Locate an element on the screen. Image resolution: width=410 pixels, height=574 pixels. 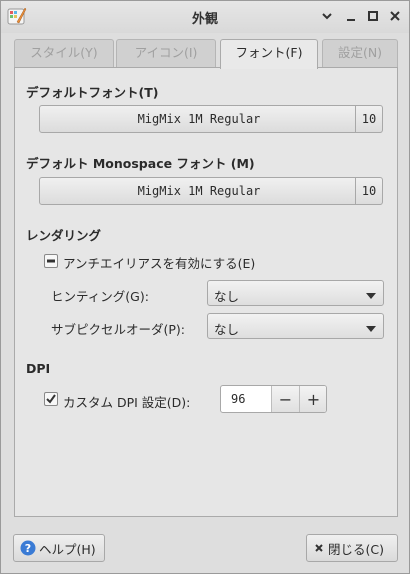
hinting-combo: なし is located at coordinates (295, 293).